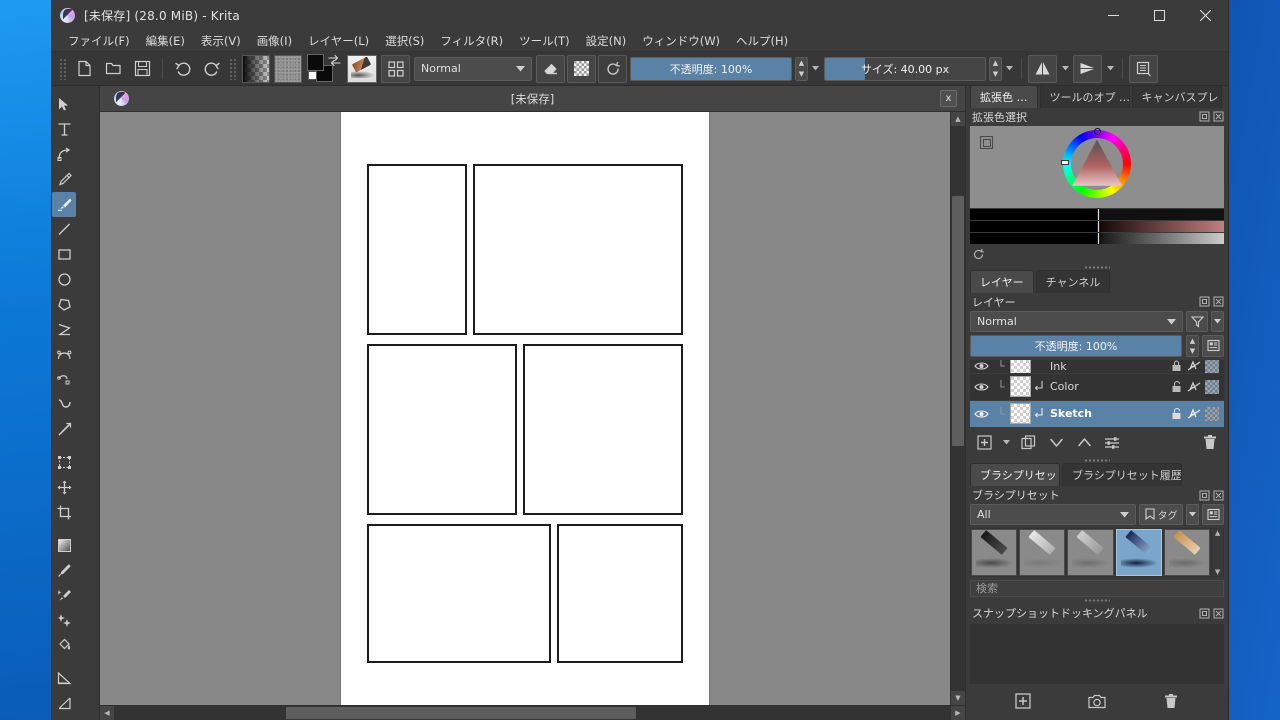 The height and width of the screenshot is (720, 1280). Describe the element at coordinates (64, 595) in the screenshot. I see `tool-colorize-mask` at that location.